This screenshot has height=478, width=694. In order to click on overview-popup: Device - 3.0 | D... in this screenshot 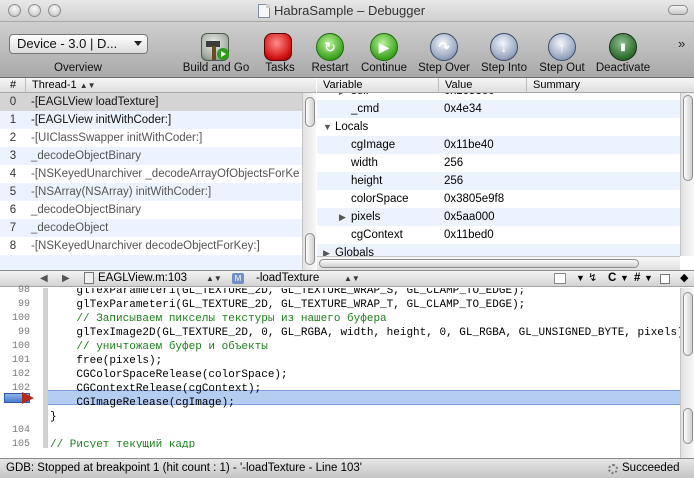, I will do `click(78, 44)`.